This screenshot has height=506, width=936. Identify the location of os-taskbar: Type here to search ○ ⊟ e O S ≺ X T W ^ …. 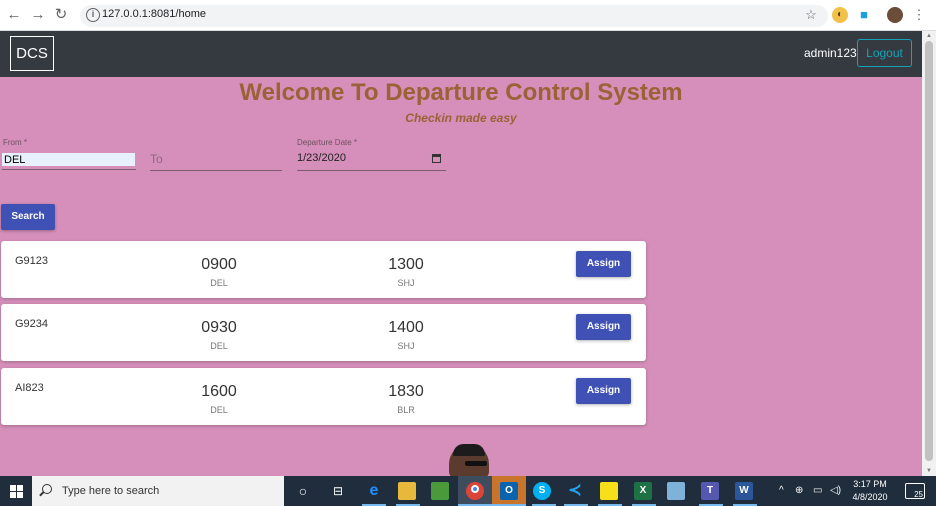
(468, 491).